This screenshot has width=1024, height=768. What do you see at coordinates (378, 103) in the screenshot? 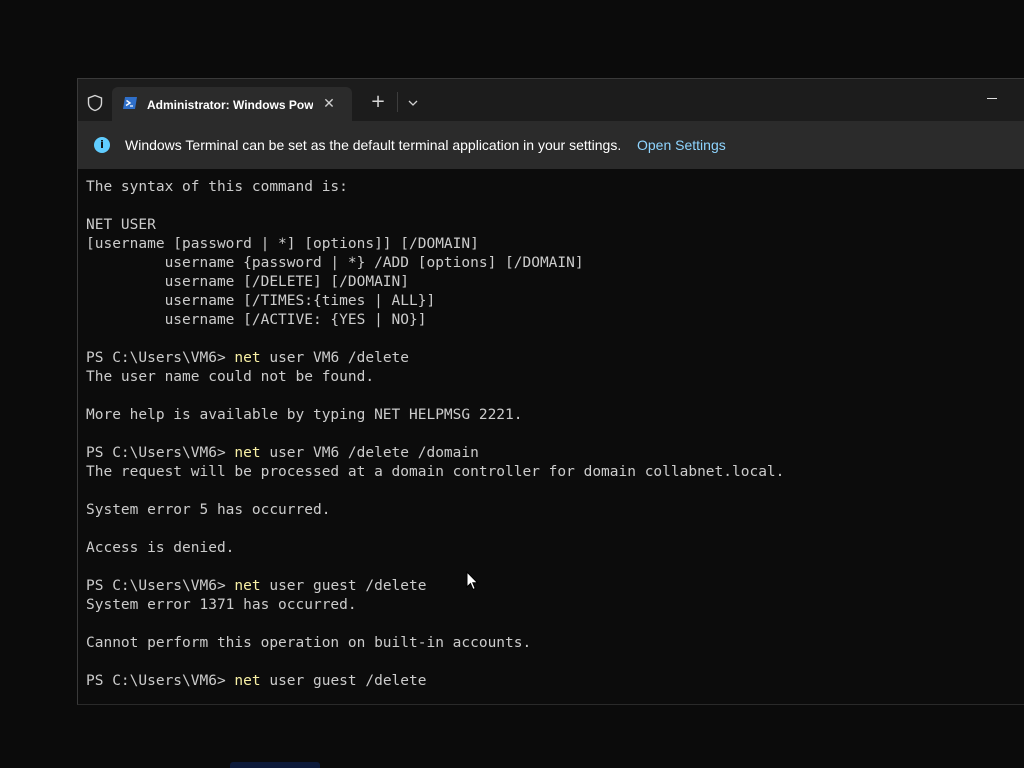
I see `new-tab-button: +` at bounding box center [378, 103].